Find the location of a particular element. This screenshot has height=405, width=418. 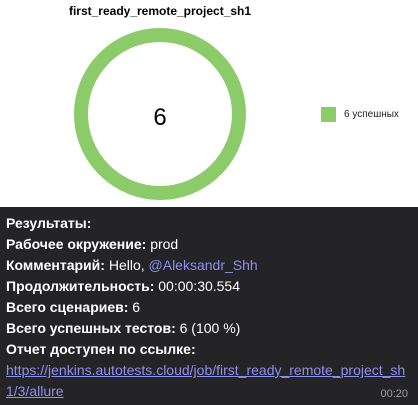

message-time: 00:20 is located at coordinates (394, 394).